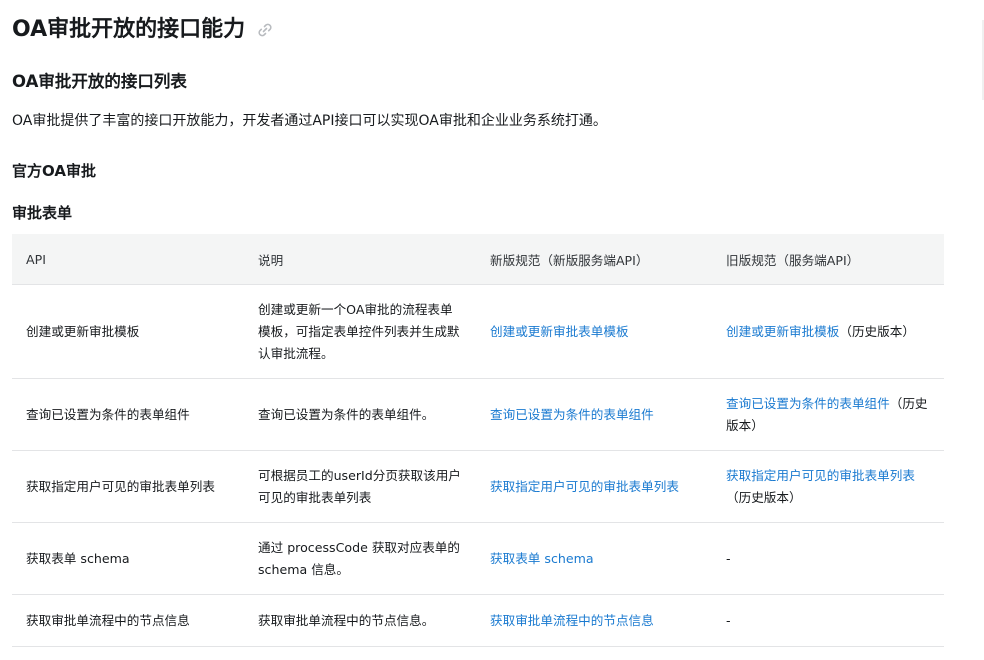 The width and height of the screenshot is (984, 660). What do you see at coordinates (128, 331) in the screenshot?
I see `api-name-cell: 创建或更新审批模板` at bounding box center [128, 331].